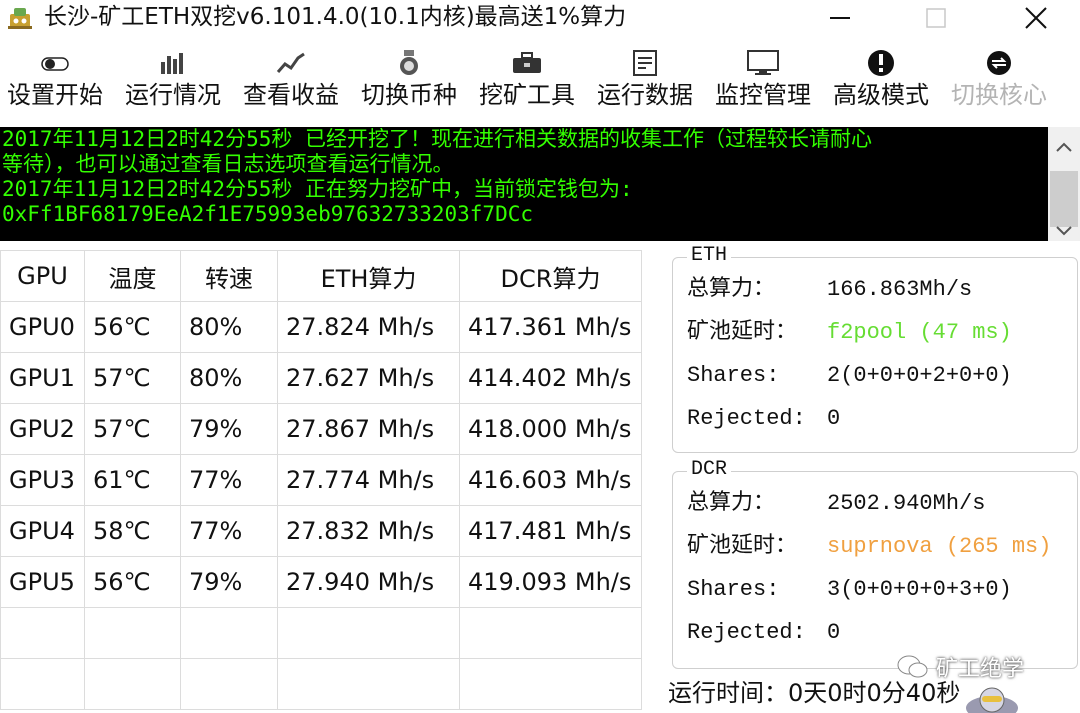 The width and height of the screenshot is (1080, 713). Describe the element at coordinates (368, 531) in the screenshot. I see `gpu-eth-rate: 27.832 Mh/s` at that location.